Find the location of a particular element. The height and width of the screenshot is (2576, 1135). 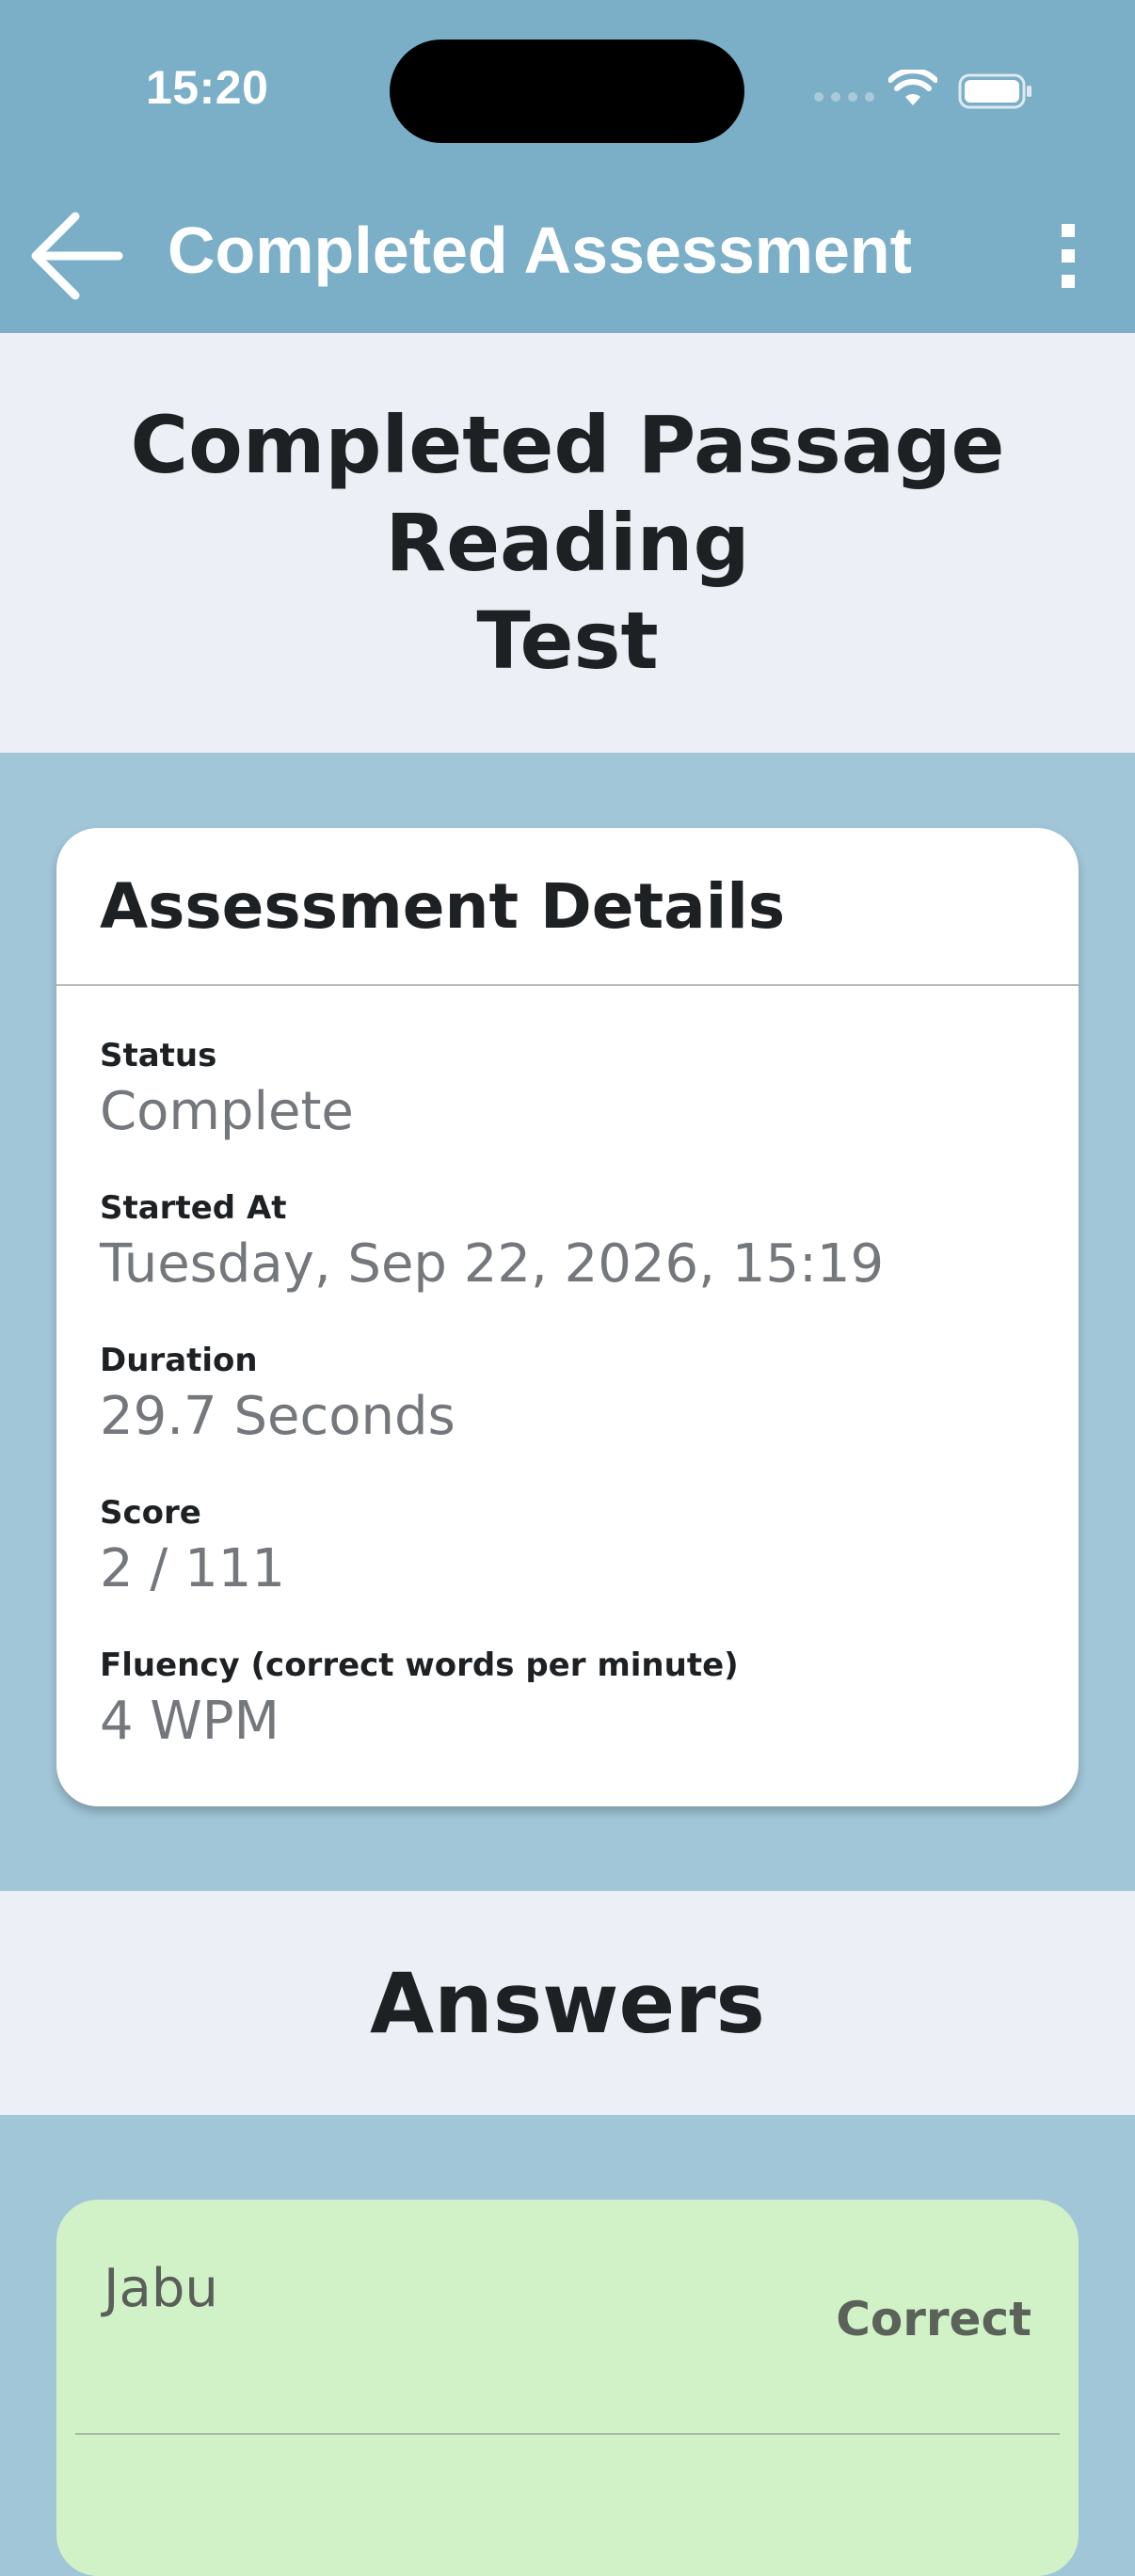

arrow-left-icon is located at coordinates (77, 256).